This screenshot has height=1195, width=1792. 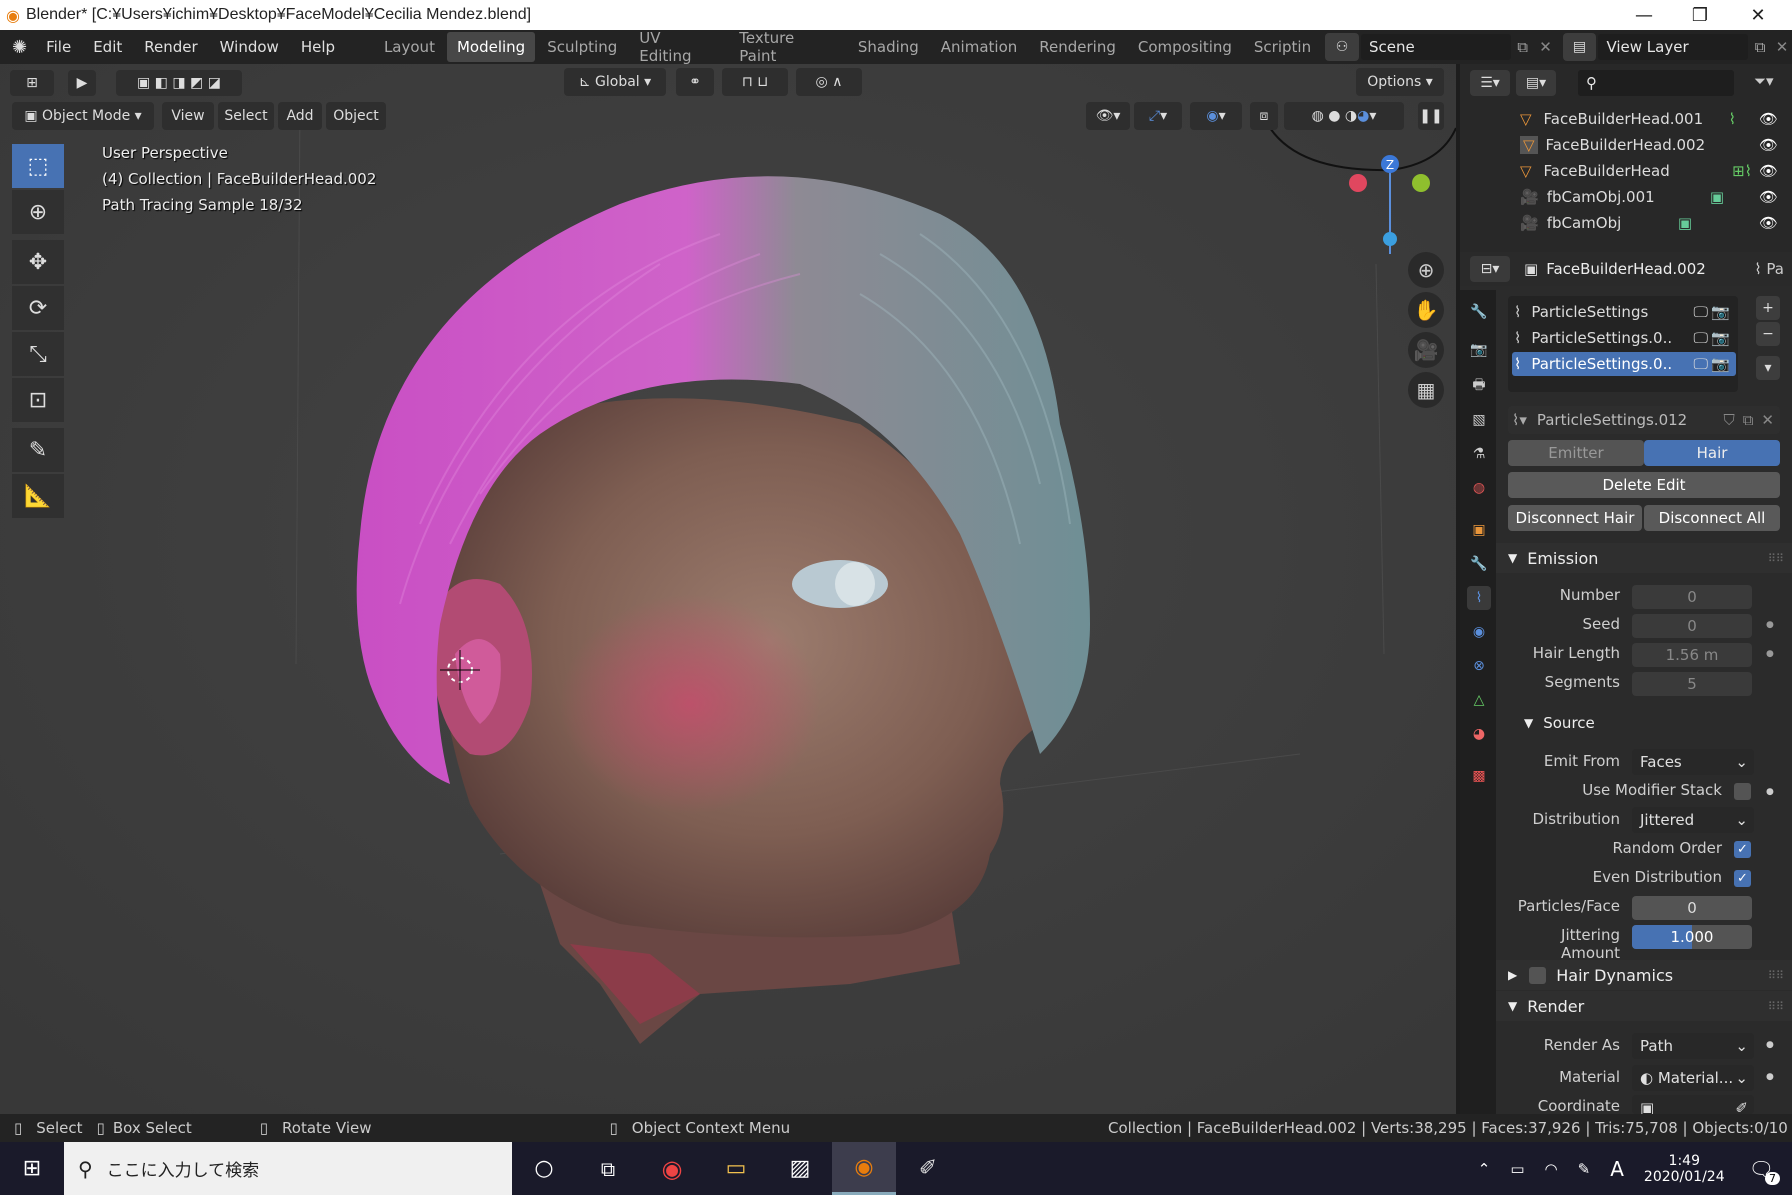 I want to click on pan-hand-icon: ✋, so click(x=1426, y=310).